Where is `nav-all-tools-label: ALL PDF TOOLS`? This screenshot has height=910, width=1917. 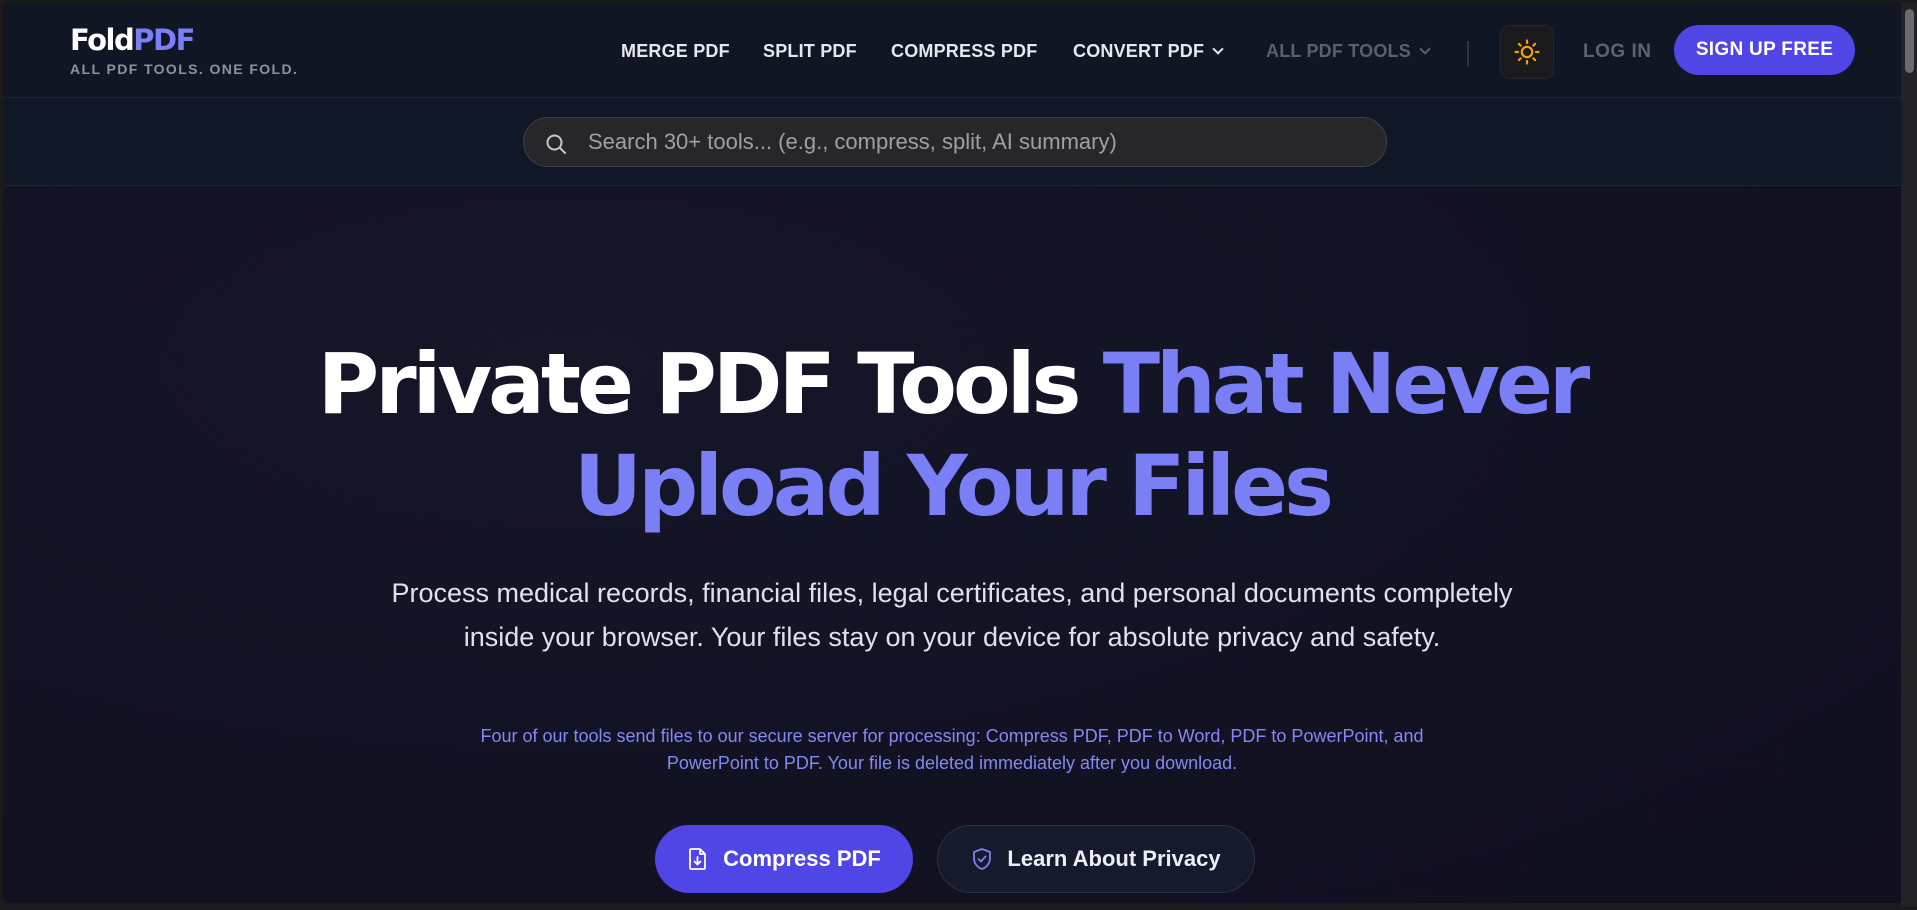
nav-all-tools-label: ALL PDF TOOLS is located at coordinates (1338, 51).